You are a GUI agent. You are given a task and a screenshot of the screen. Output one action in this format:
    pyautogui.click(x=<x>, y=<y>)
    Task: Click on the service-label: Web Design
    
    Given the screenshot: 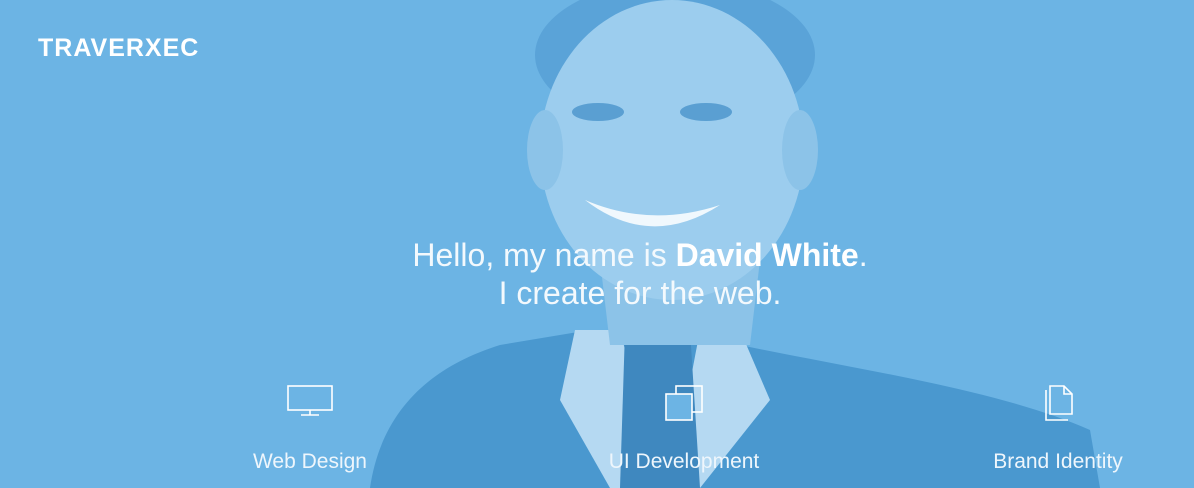 What is the action you would take?
    pyautogui.click(x=309, y=461)
    